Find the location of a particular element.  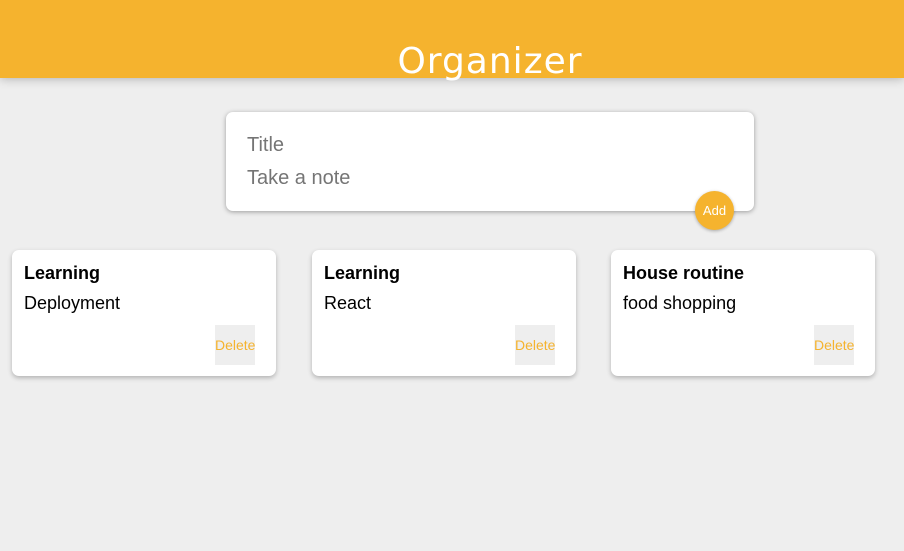

note-card: House routine food shopping Delete is located at coordinates (743, 313).